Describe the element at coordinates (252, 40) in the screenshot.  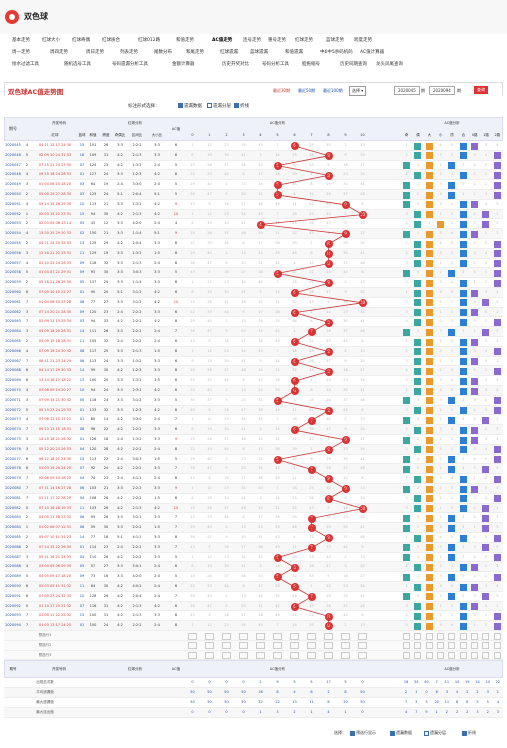
I see `nav-link: 连号走势` at that location.